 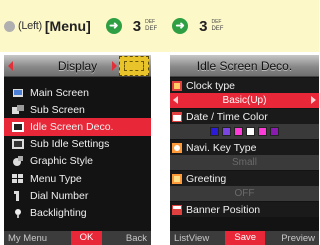 I want to click on menu-item-idle-screen-deco: Idle Screen Deco., so click(x=77, y=127).